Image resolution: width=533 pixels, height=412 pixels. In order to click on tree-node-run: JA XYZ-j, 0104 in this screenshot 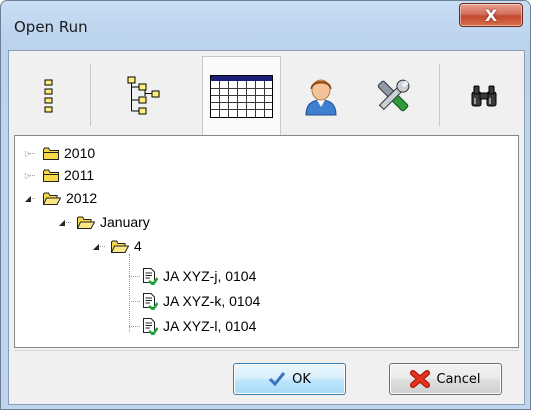, I will do `click(199, 276)`.